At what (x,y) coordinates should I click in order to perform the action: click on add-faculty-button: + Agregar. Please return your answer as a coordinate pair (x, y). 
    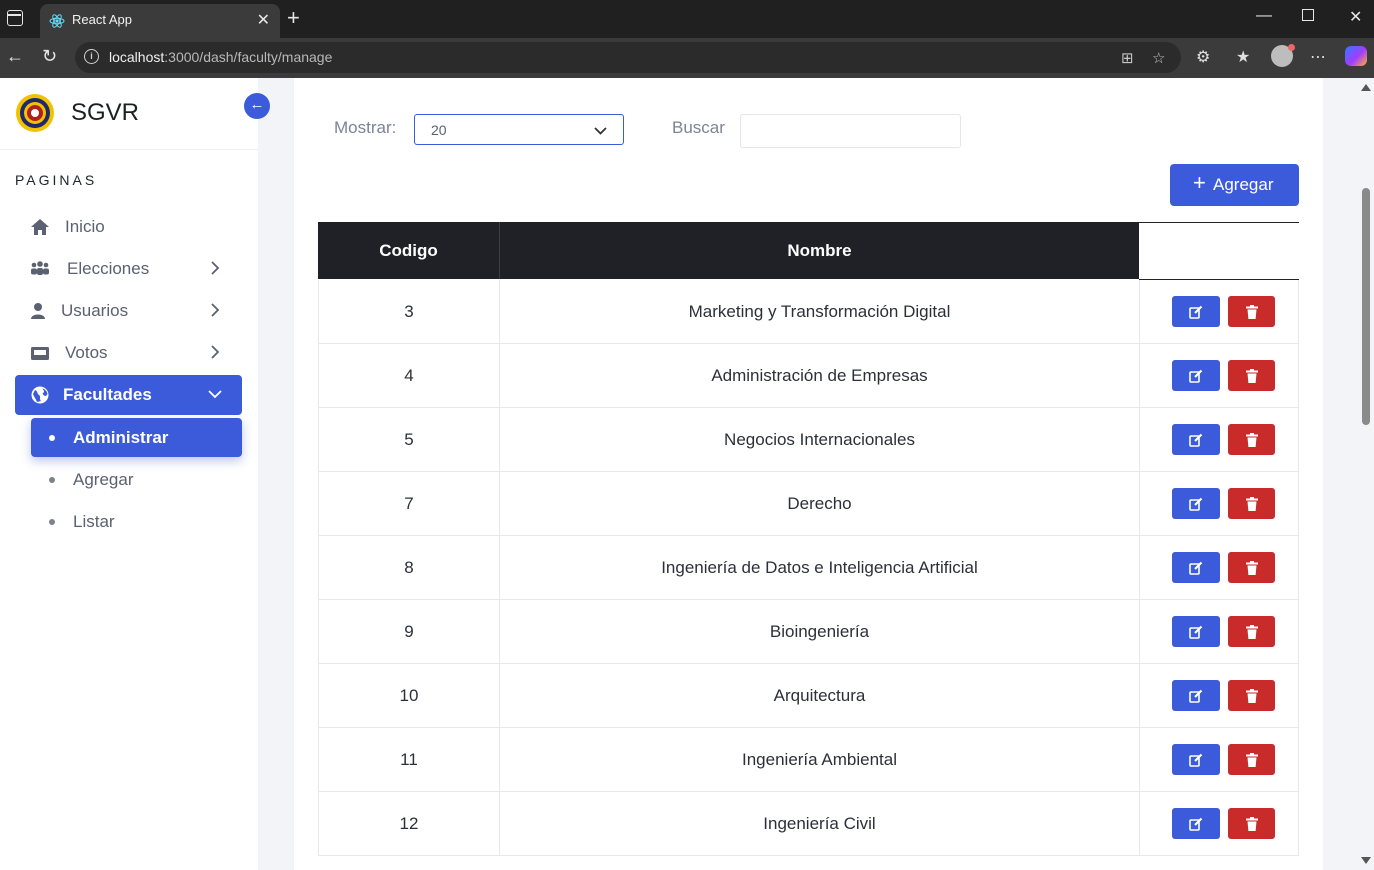
    Looking at the image, I should click on (1234, 185).